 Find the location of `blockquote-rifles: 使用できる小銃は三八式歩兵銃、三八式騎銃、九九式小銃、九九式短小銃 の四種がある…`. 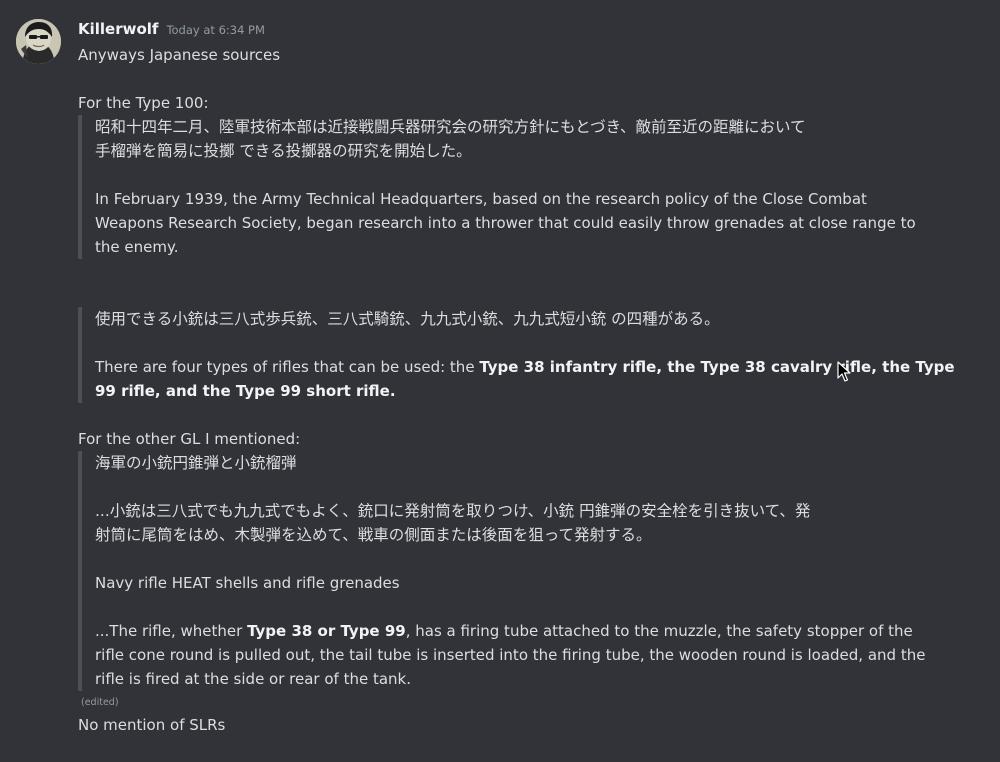

blockquote-rifles: 使用できる小銃は三八式歩兵銃、三八式騎銃、九九式小銃、九九式短小銃 の四種がある… is located at coordinates (518, 355).